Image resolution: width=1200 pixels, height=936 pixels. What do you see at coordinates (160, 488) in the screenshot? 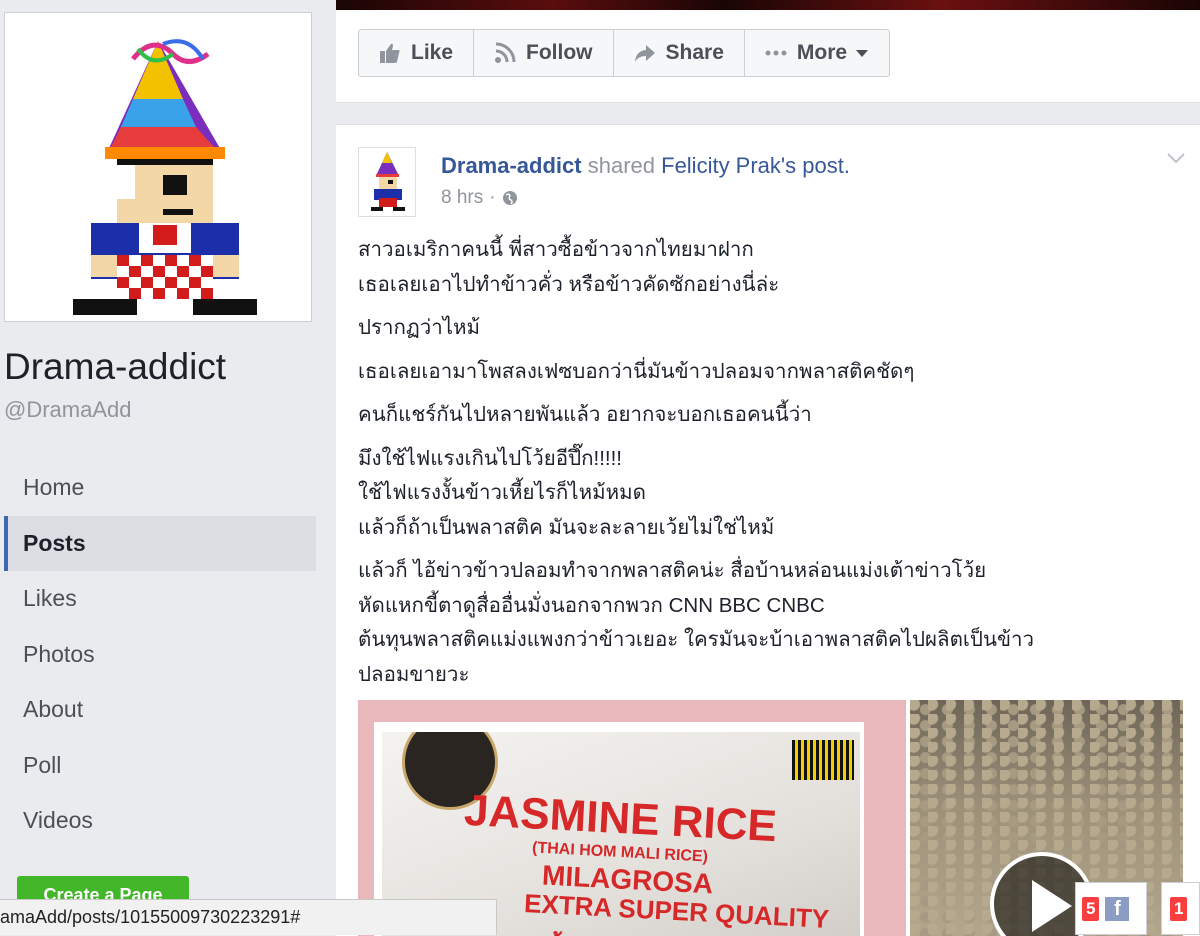
I see `nav-item-home: Home` at bounding box center [160, 488].